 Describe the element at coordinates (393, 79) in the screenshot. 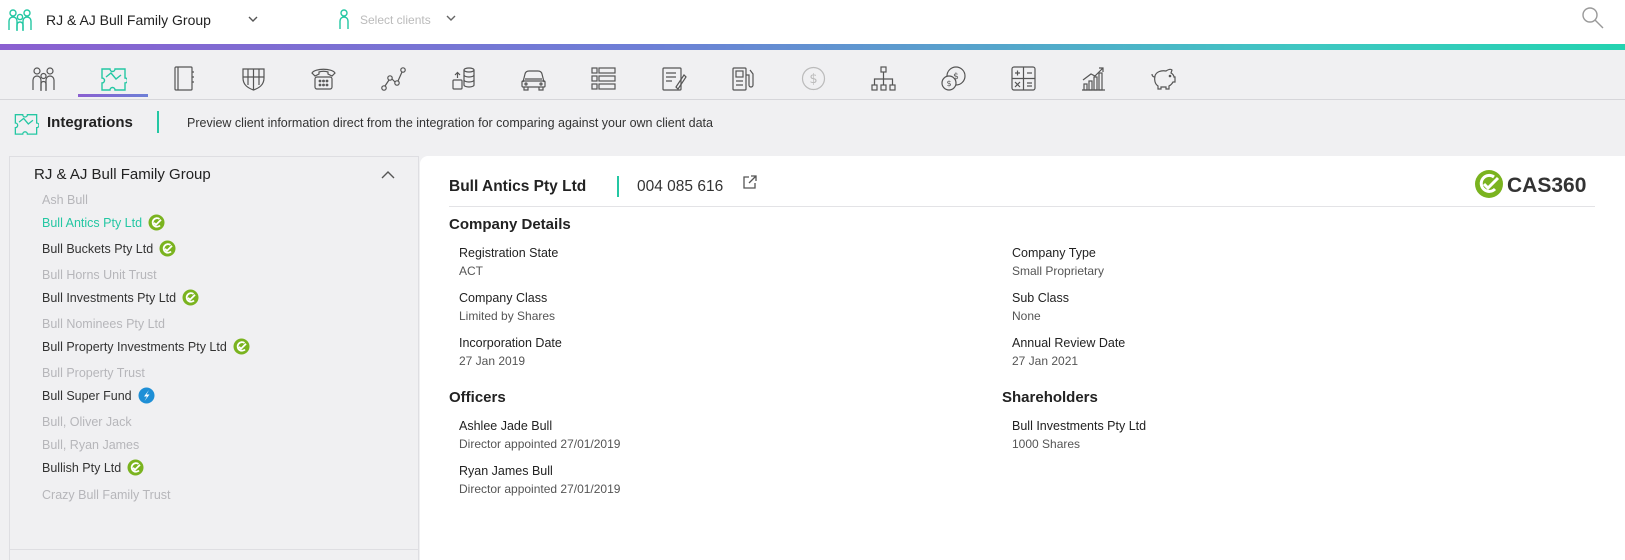

I see `network-graph-icon` at that location.